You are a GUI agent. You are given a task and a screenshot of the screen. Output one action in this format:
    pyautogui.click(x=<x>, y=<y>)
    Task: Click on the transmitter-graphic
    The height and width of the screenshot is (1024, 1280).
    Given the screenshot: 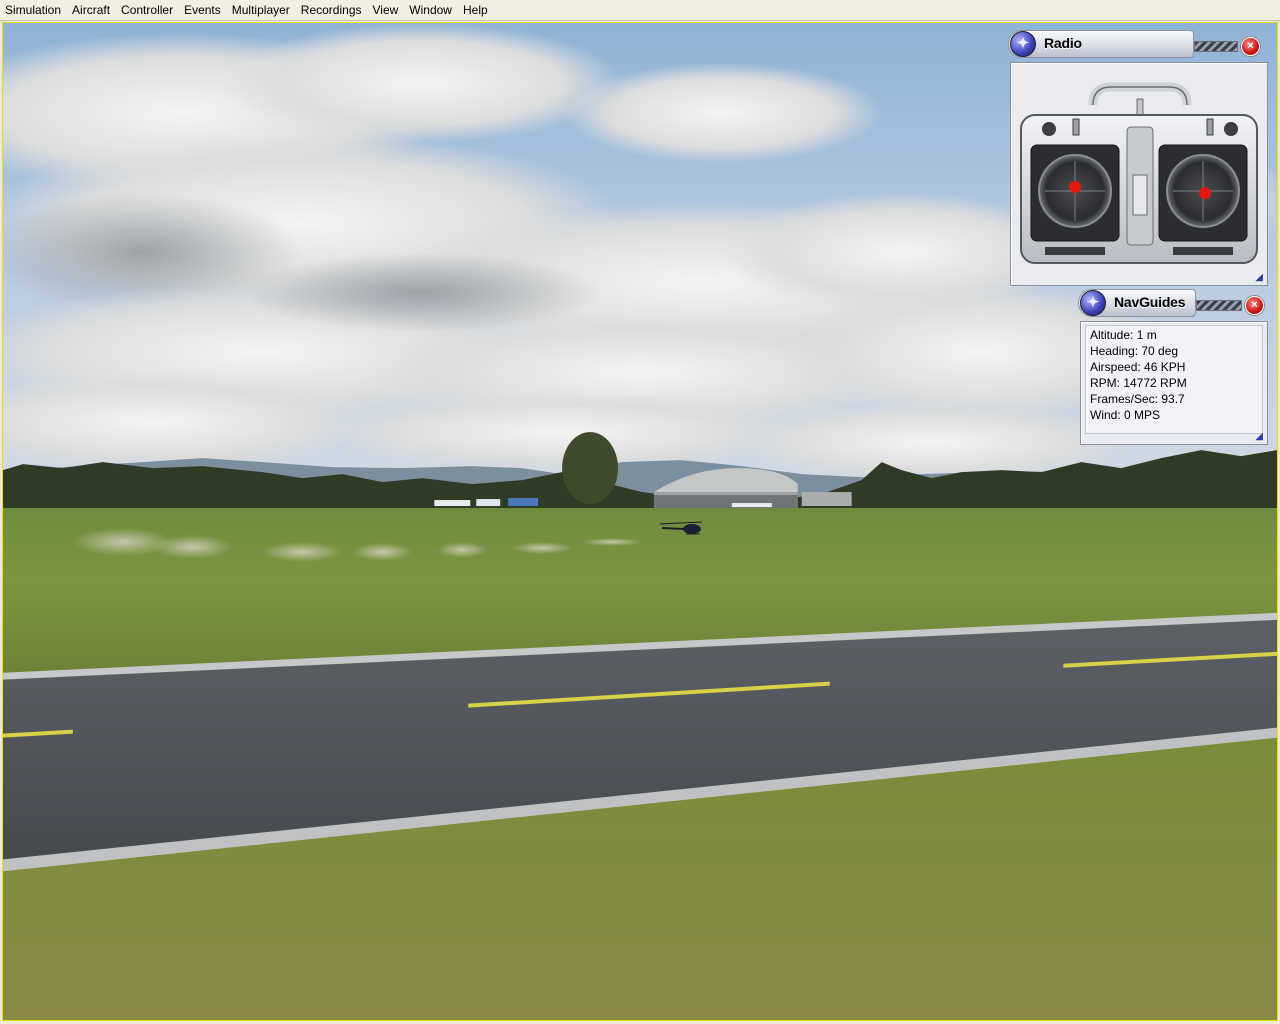 What is the action you would take?
    pyautogui.click(x=1139, y=173)
    